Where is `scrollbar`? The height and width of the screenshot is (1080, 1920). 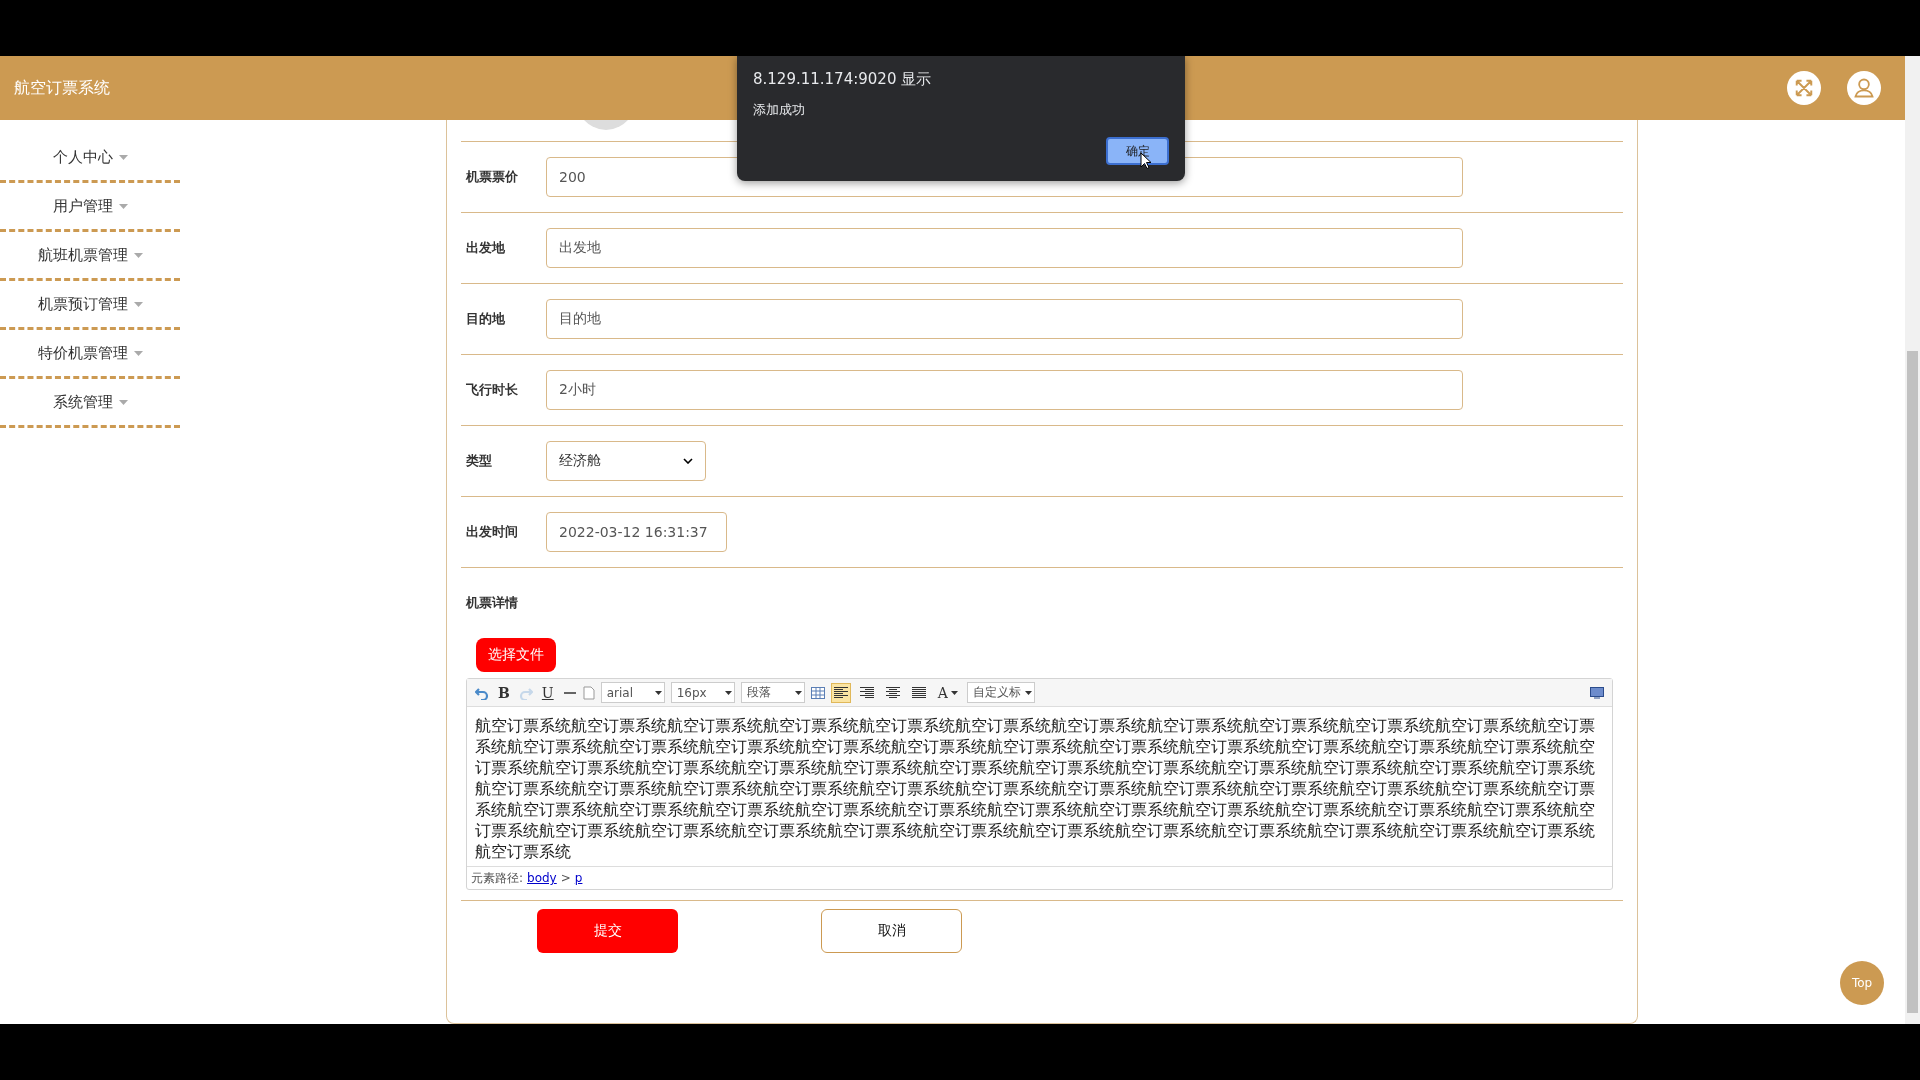 scrollbar is located at coordinates (1912, 540).